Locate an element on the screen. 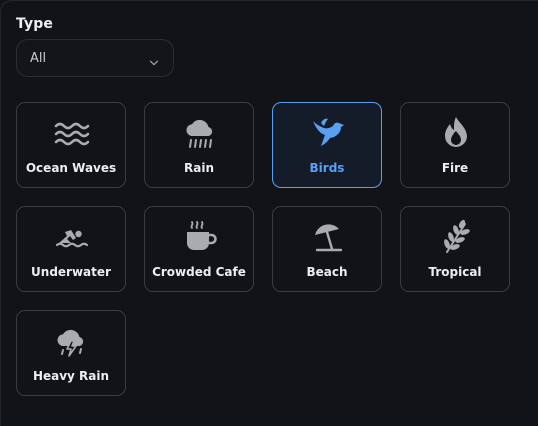 The height and width of the screenshot is (426, 538). sound-tile-label: Crowded Cafe is located at coordinates (199, 272).